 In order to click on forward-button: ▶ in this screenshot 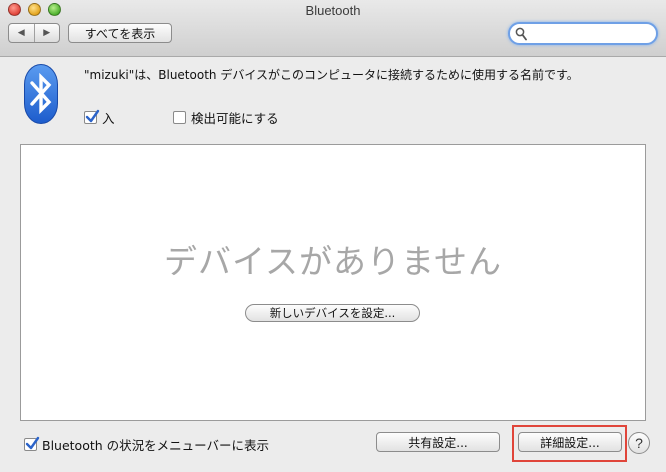, I will do `click(46, 33)`.